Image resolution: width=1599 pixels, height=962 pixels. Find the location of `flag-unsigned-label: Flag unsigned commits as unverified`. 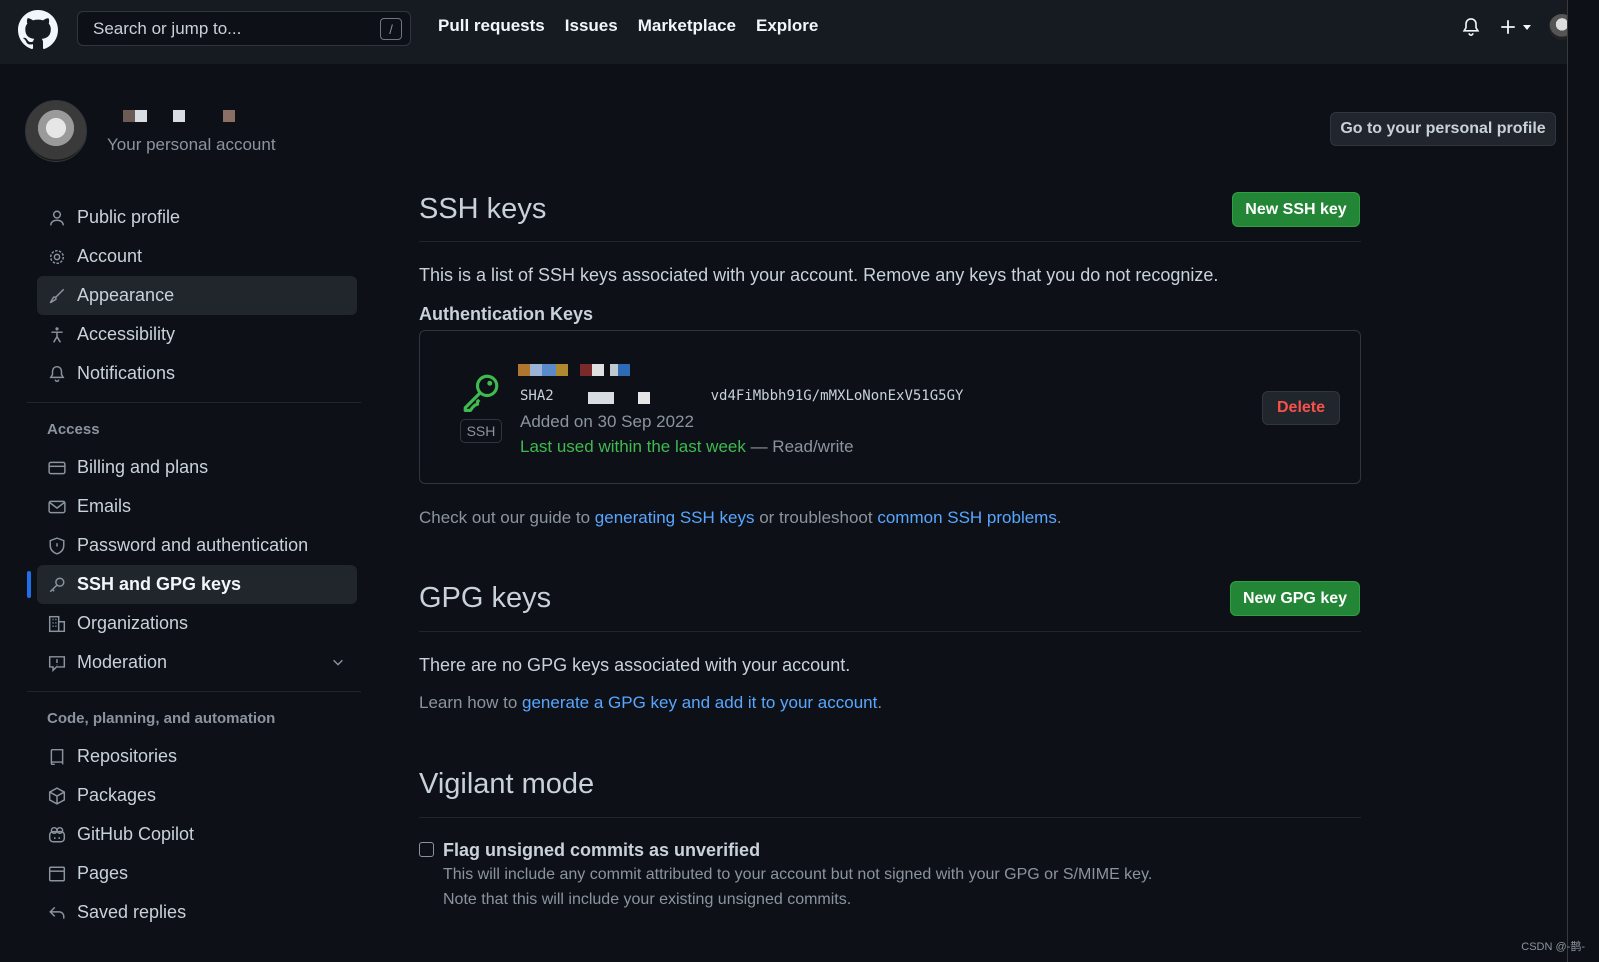

flag-unsigned-label: Flag unsigned commits as unverified is located at coordinates (601, 850).